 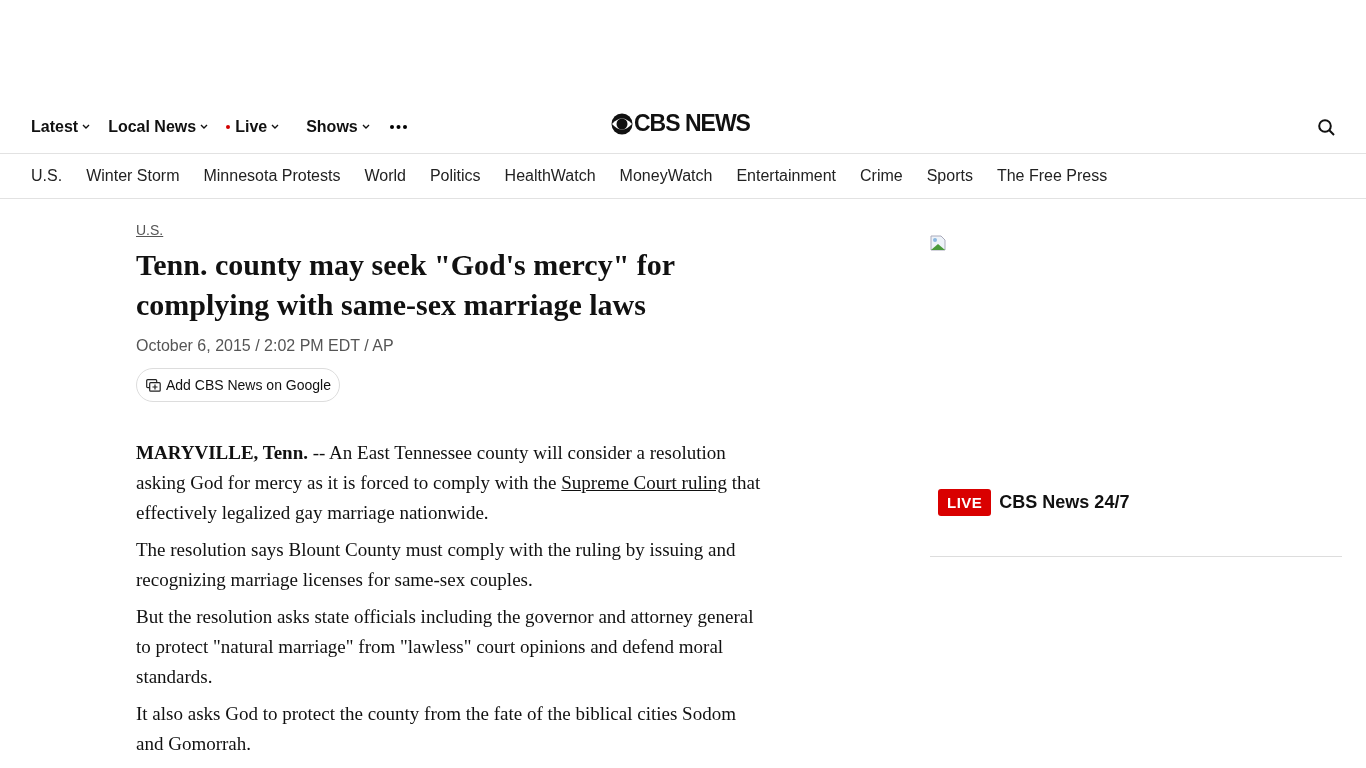 What do you see at coordinates (253, 126) in the screenshot?
I see `nav-menu: Live` at bounding box center [253, 126].